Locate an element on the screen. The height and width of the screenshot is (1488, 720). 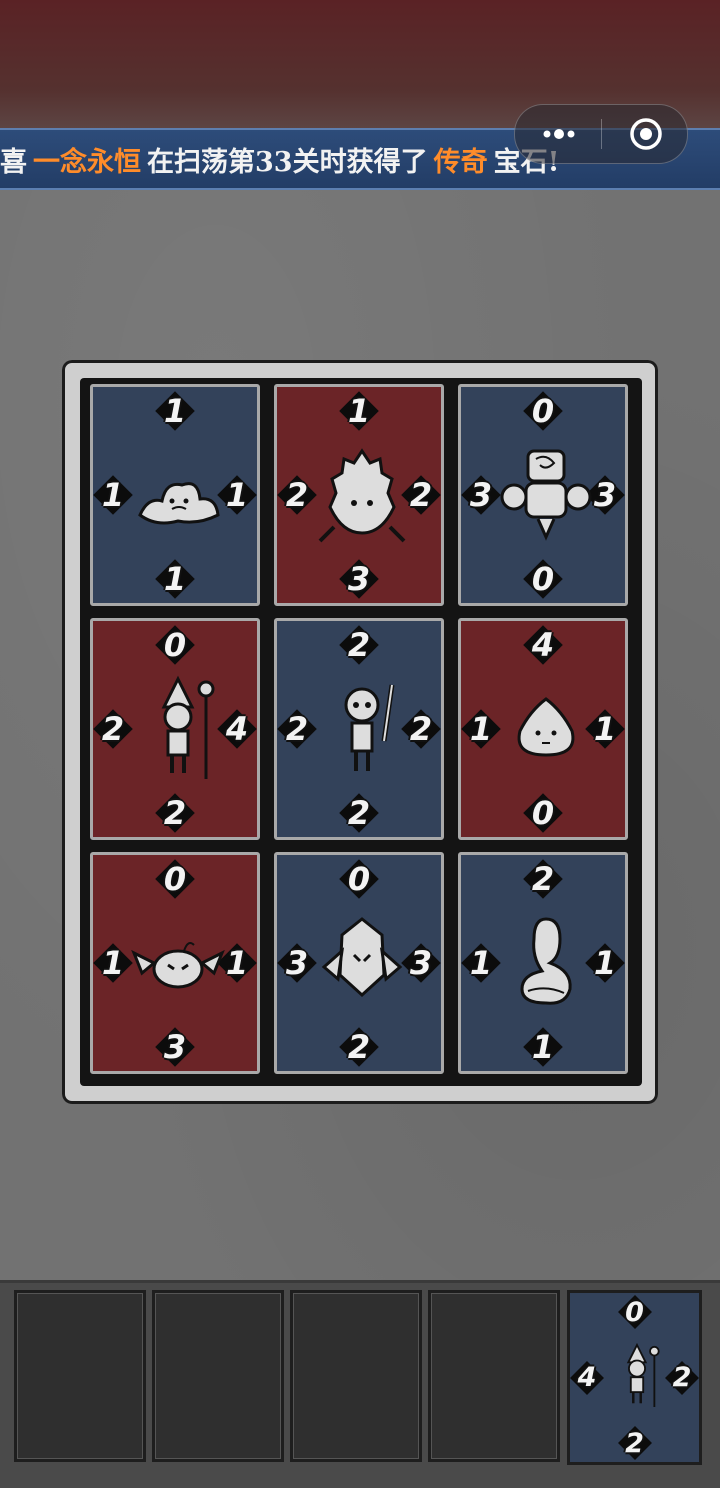
board-card-3-2: 0332 is located at coordinates (359, 963).